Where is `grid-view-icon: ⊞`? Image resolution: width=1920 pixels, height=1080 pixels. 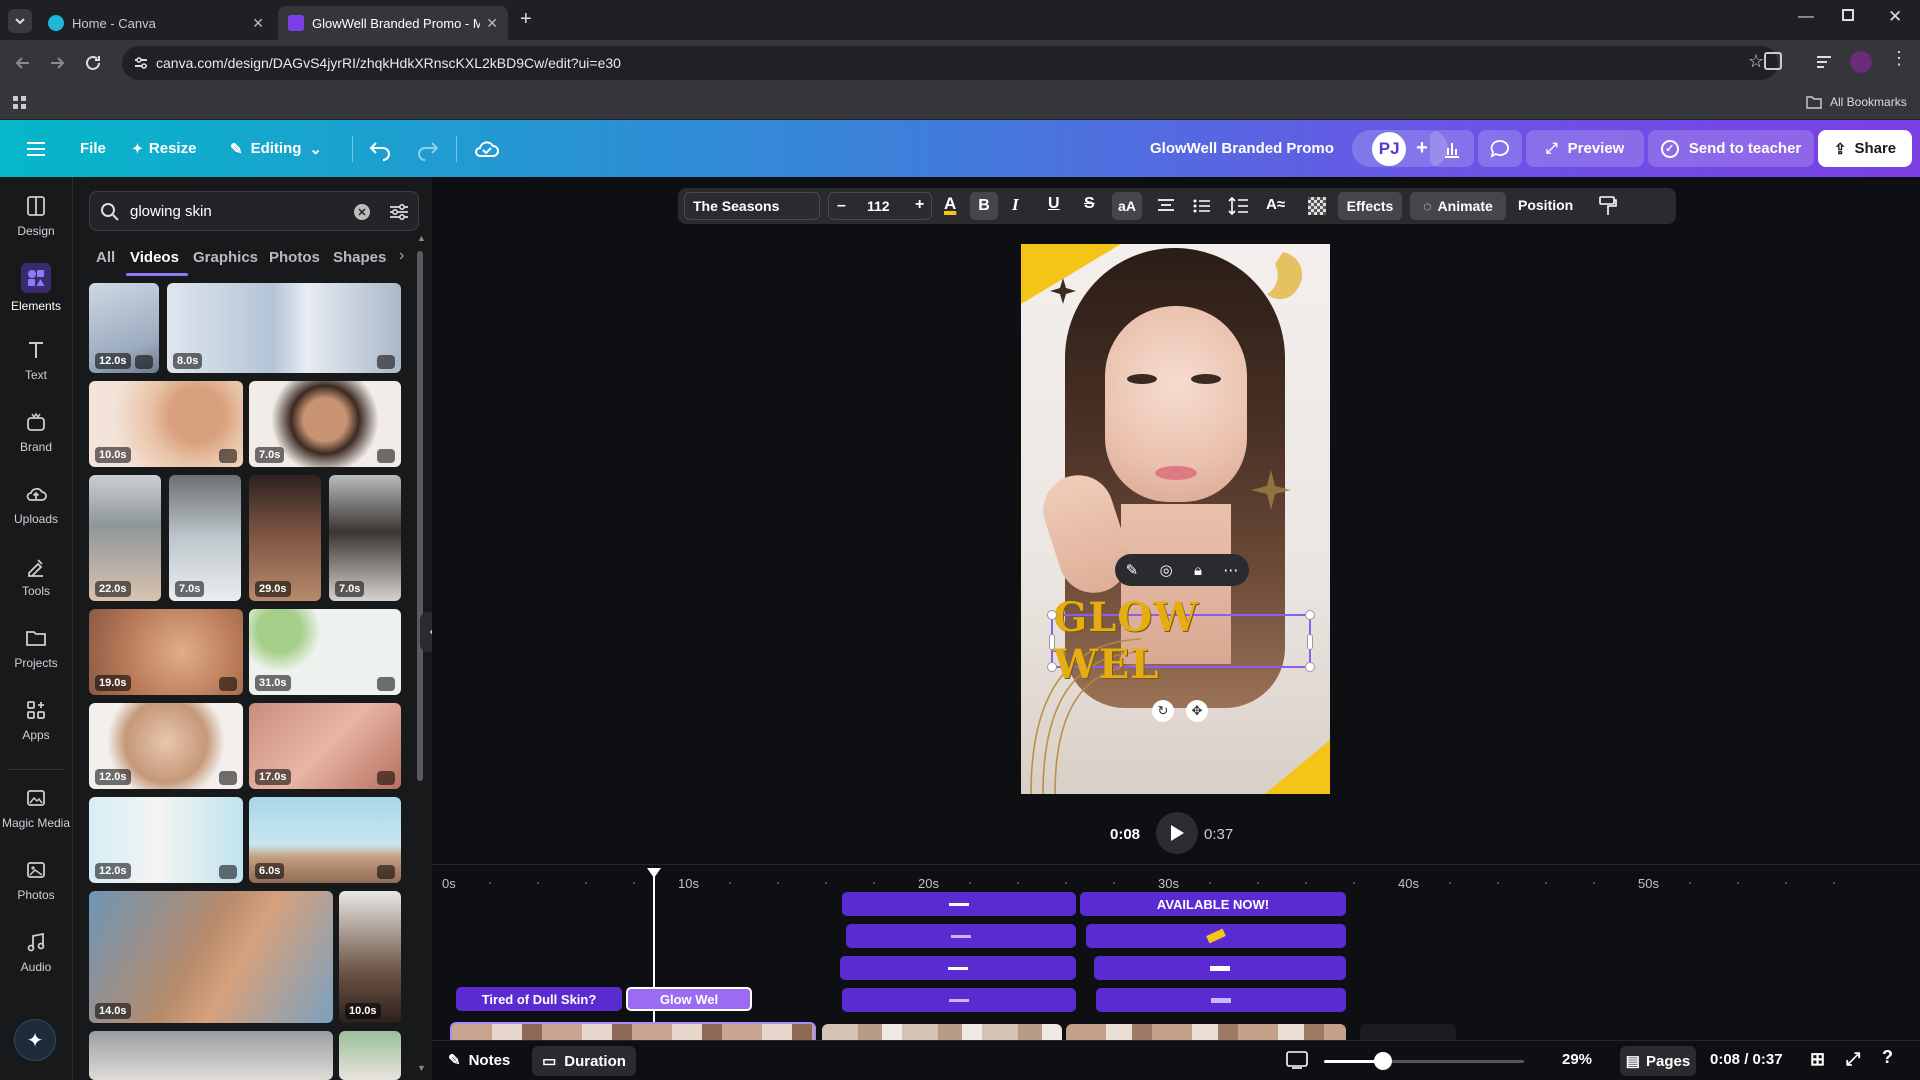
grid-view-icon: ⊞ is located at coordinates (1817, 1059).